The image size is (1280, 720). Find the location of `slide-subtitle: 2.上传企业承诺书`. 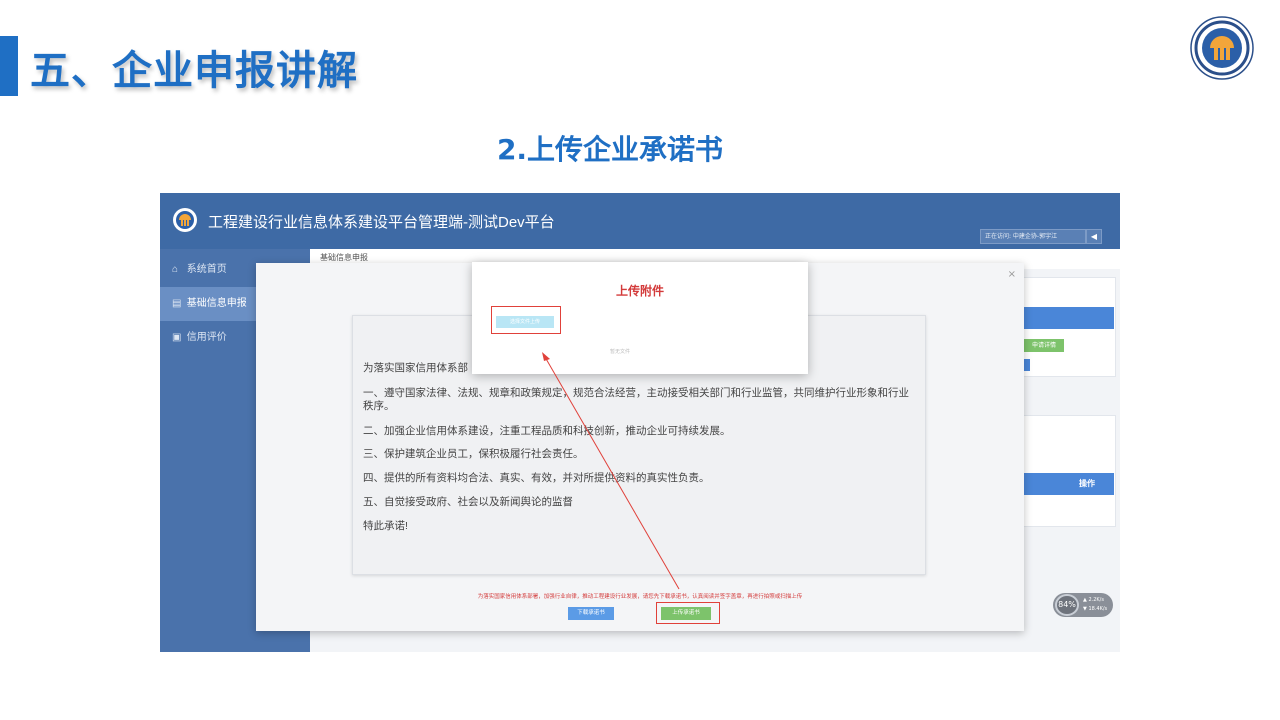

slide-subtitle: 2.上传企业承诺书 is located at coordinates (610, 149).